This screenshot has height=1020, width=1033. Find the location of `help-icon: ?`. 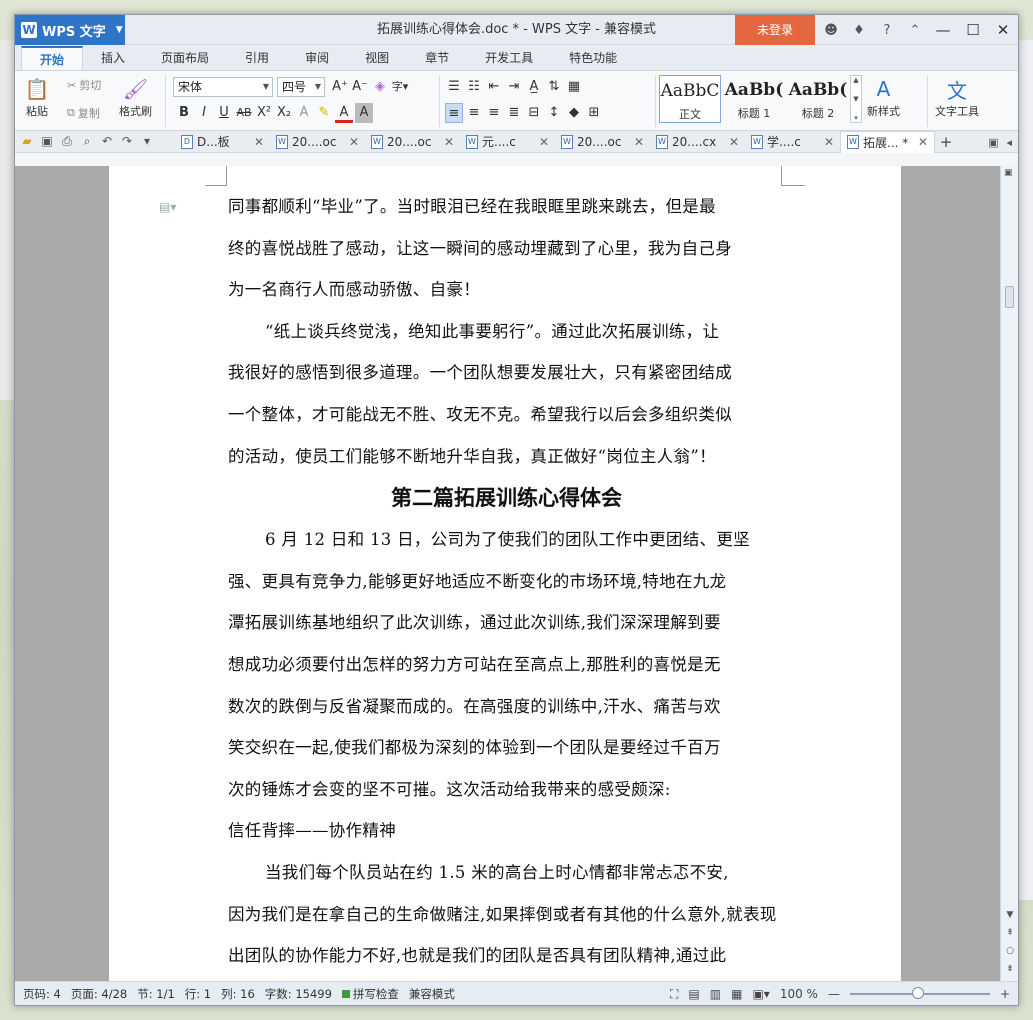

help-icon: ? is located at coordinates (887, 30).